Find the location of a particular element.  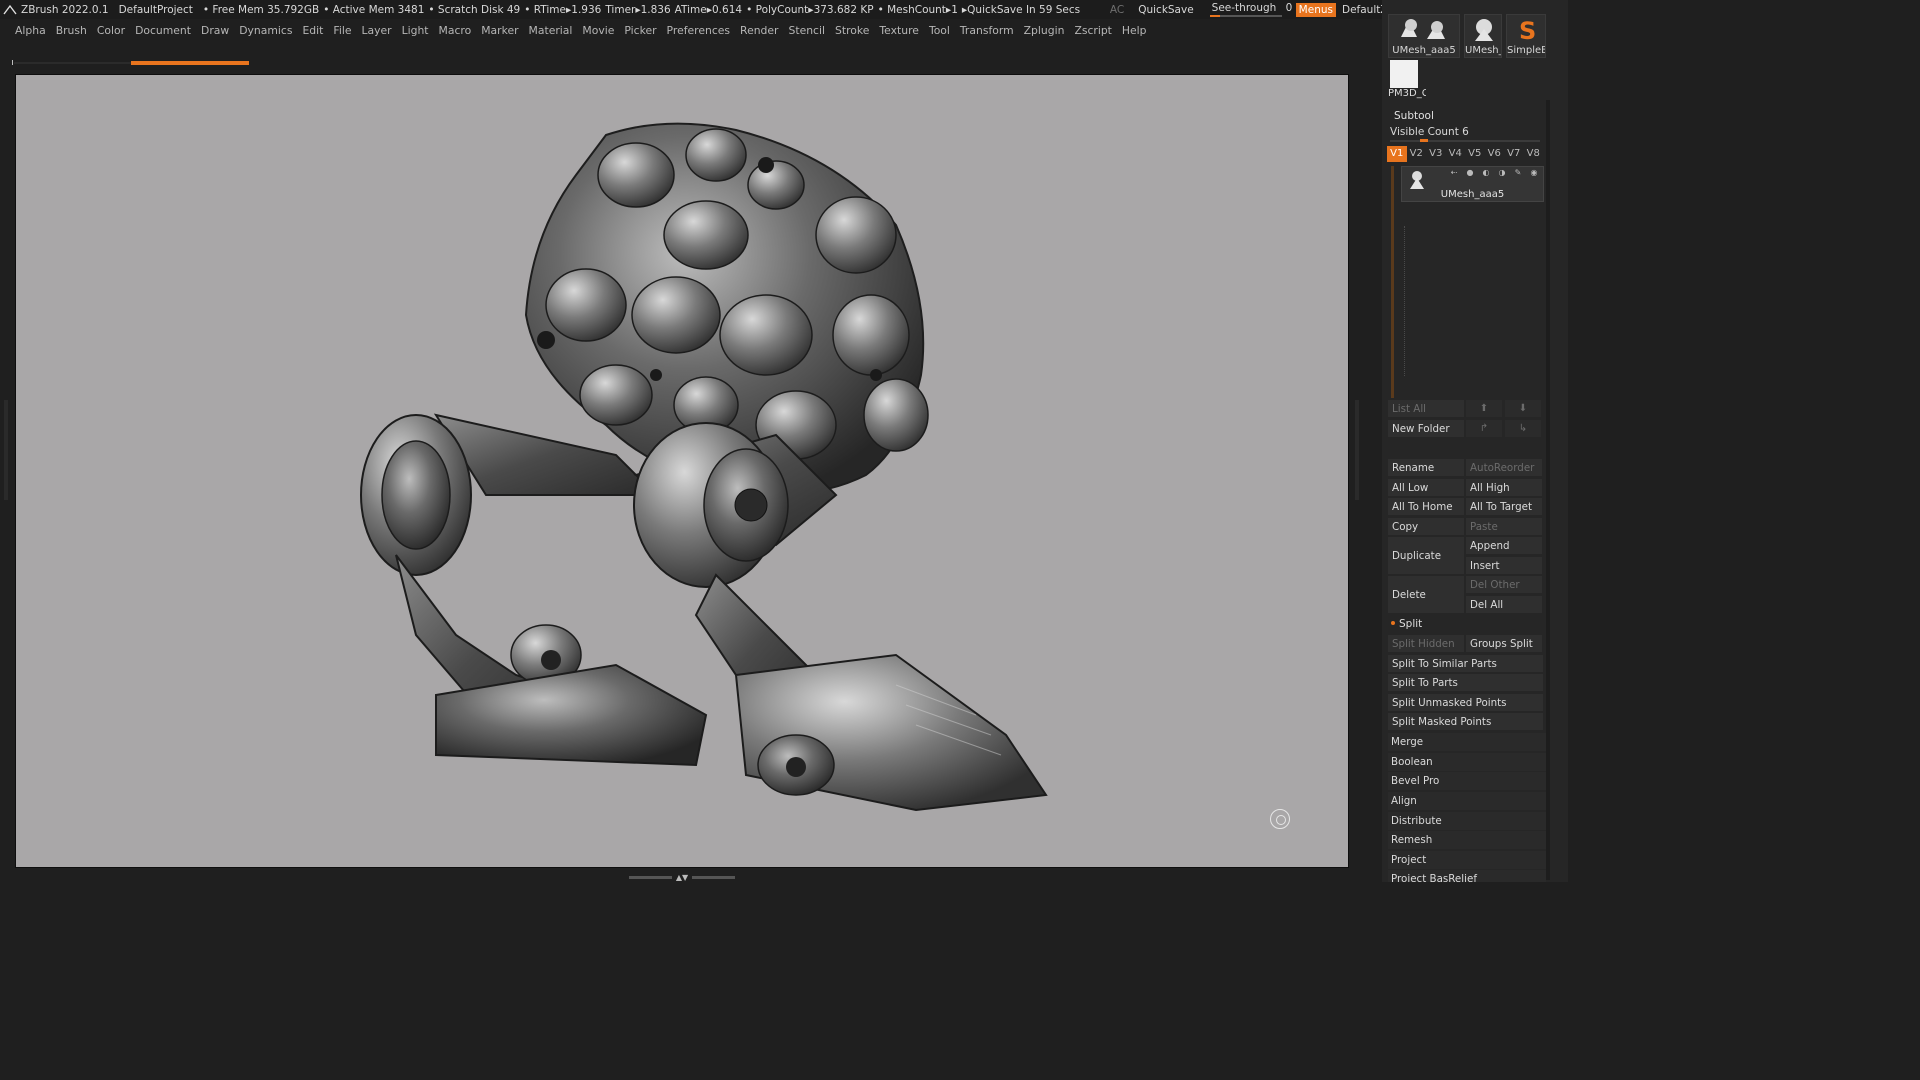

project-basrelief-section: Project BasRelief is located at coordinates (1467, 876).